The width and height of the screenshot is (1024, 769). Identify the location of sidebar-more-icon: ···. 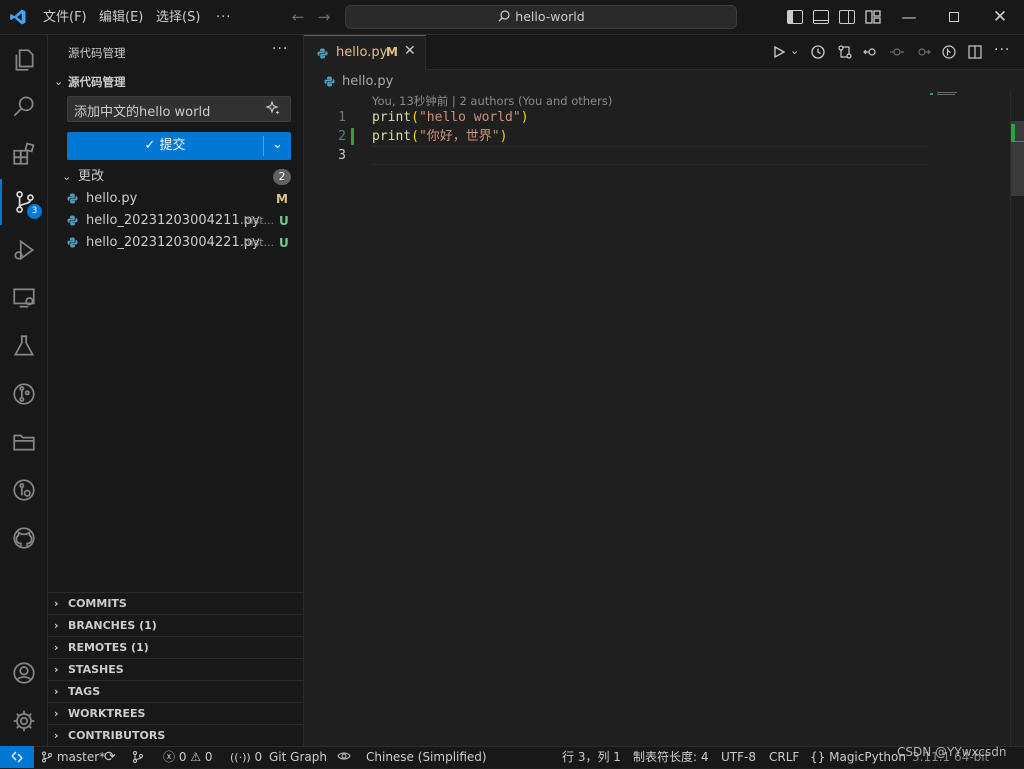
(280, 49).